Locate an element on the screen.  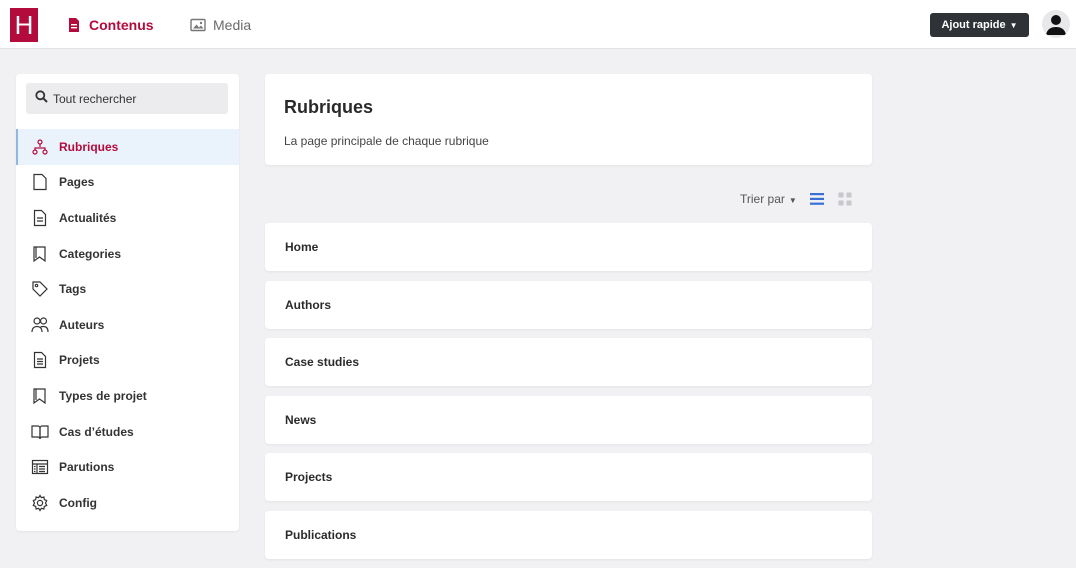
document-icon is located at coordinates (74, 25).